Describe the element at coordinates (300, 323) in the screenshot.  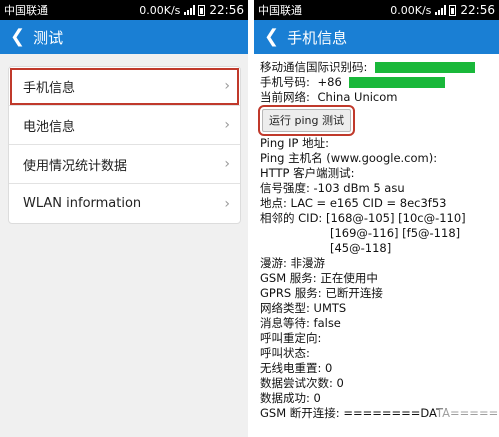
I see `info-line: 消息等待: false` at that location.